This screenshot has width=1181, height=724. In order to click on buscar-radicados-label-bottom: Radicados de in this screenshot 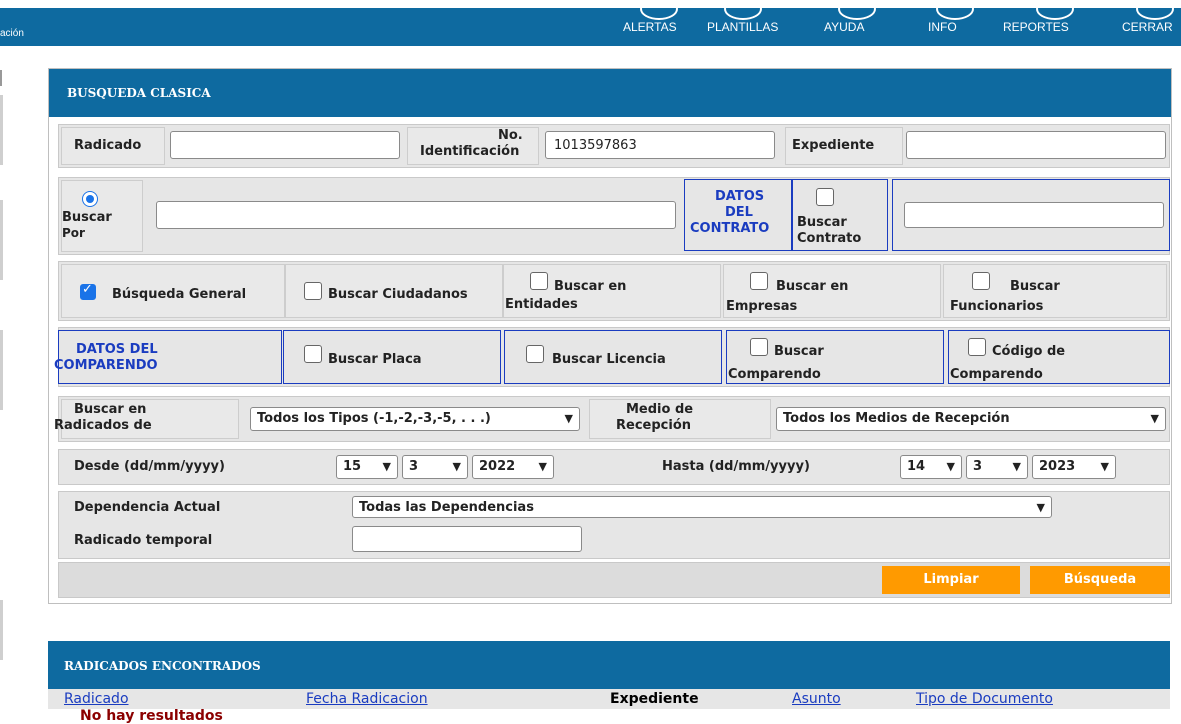, I will do `click(103, 425)`.